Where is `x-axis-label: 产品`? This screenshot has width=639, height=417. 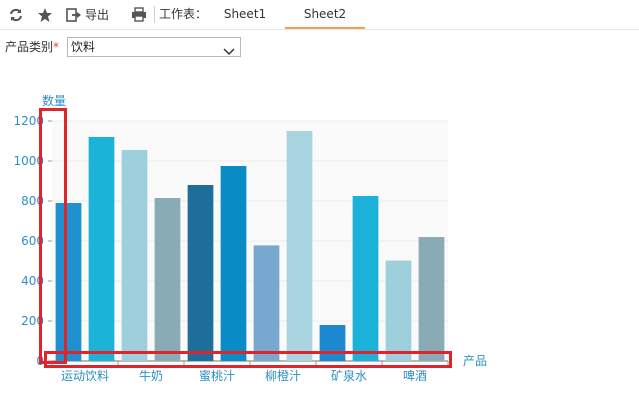 x-axis-label: 产品 is located at coordinates (475, 361).